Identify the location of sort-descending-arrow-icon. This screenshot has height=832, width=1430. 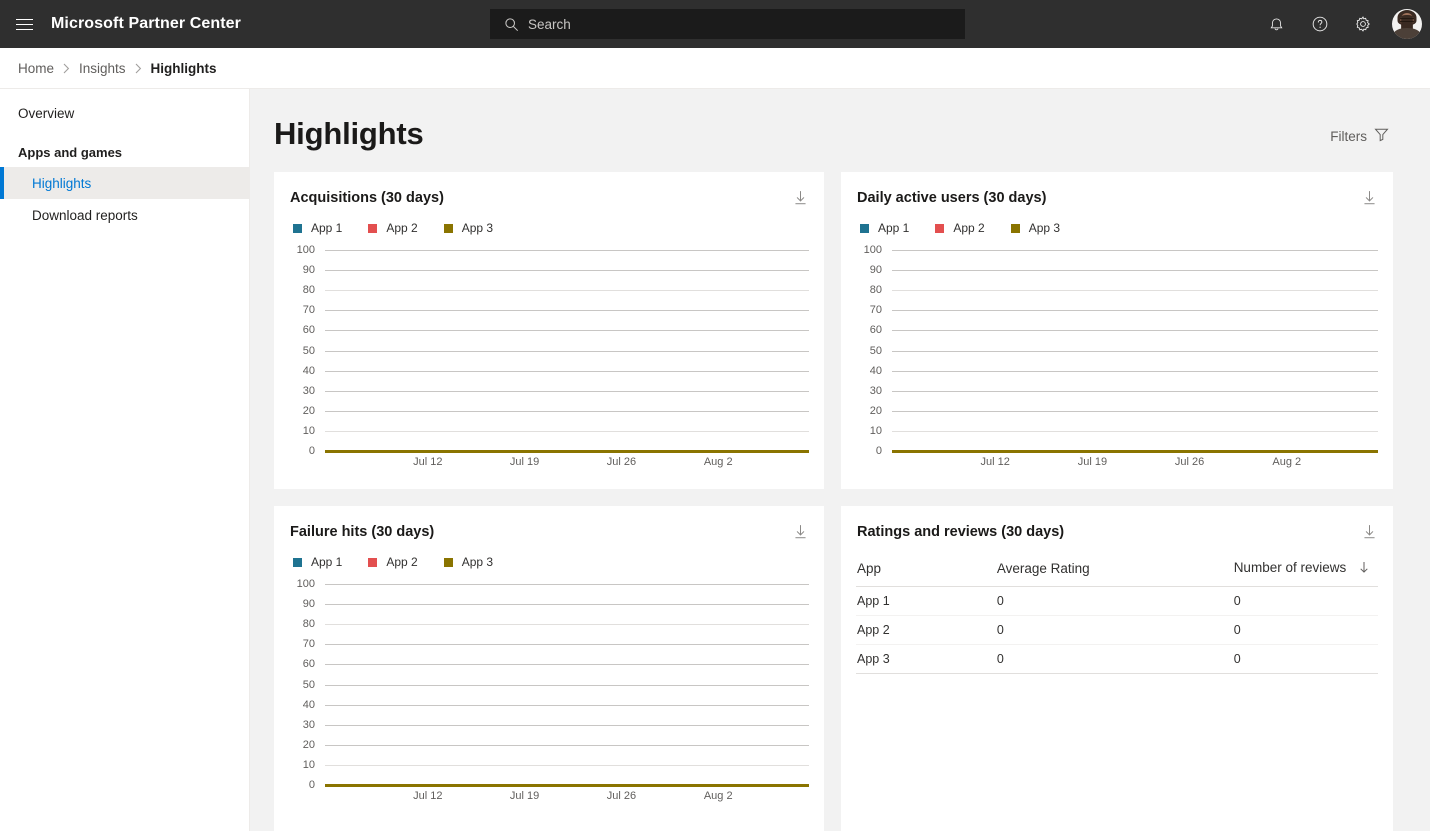
(1364, 569).